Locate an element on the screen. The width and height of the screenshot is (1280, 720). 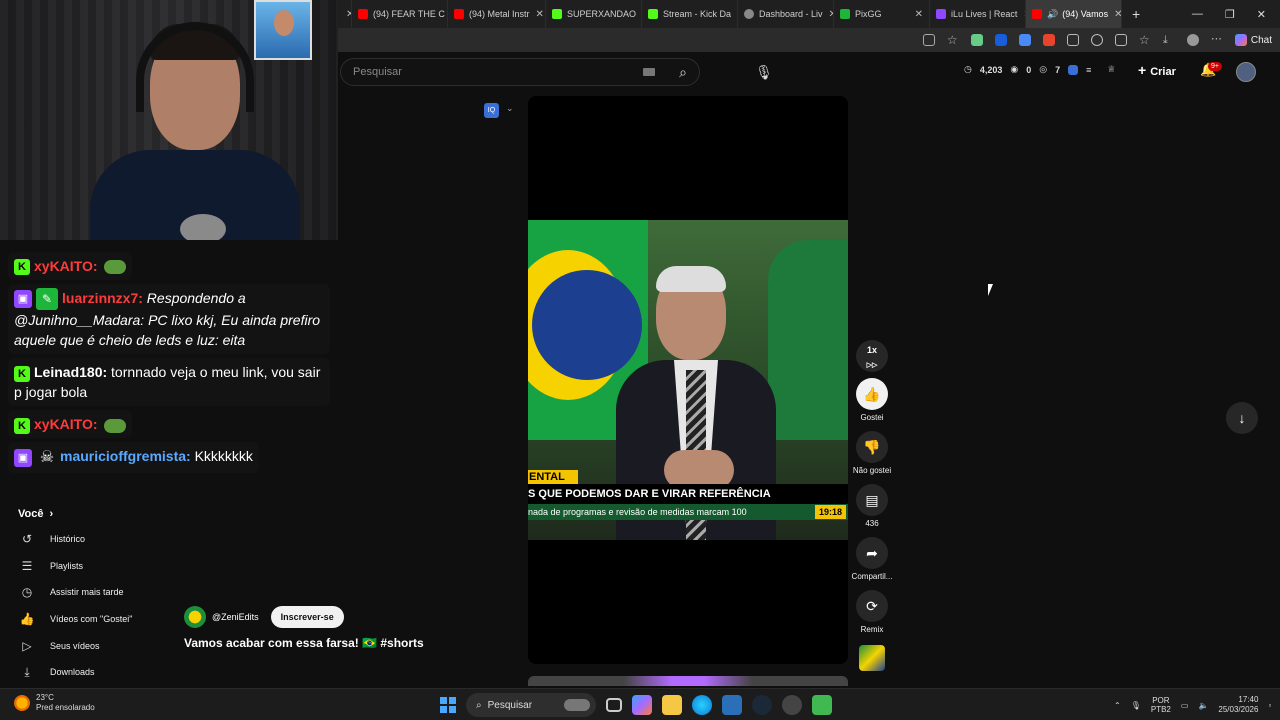
windows-start-icon is located at coordinates (448, 705).